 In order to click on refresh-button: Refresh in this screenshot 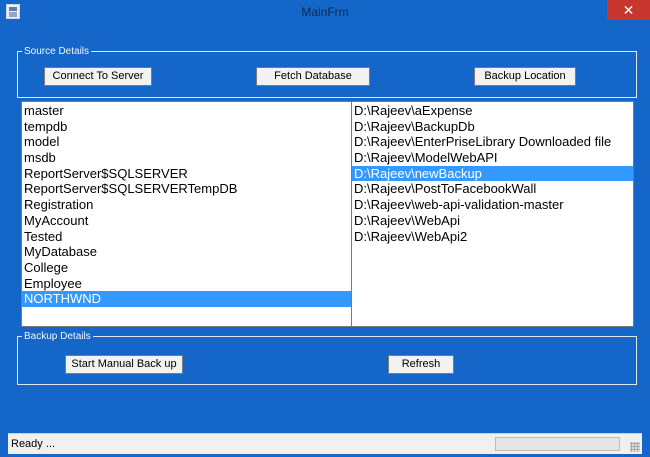, I will do `click(421, 364)`.